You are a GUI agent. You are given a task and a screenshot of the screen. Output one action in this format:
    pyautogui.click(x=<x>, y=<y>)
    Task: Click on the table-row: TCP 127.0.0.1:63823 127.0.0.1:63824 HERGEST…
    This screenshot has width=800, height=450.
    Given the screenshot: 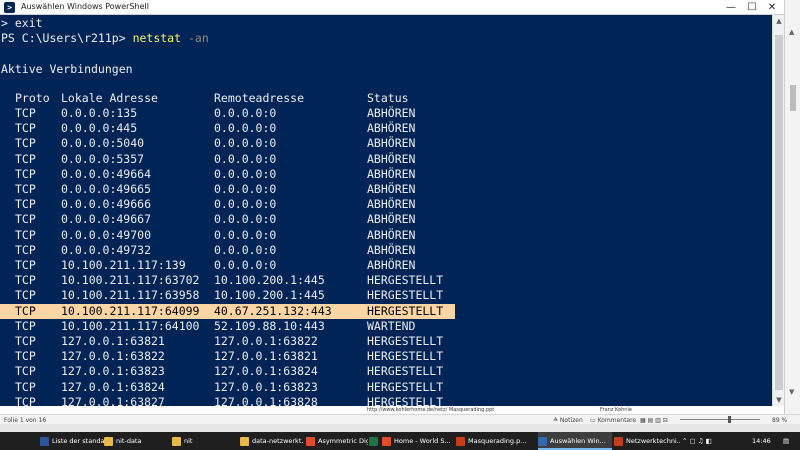 What is the action you would take?
    pyautogui.click(x=227, y=371)
    